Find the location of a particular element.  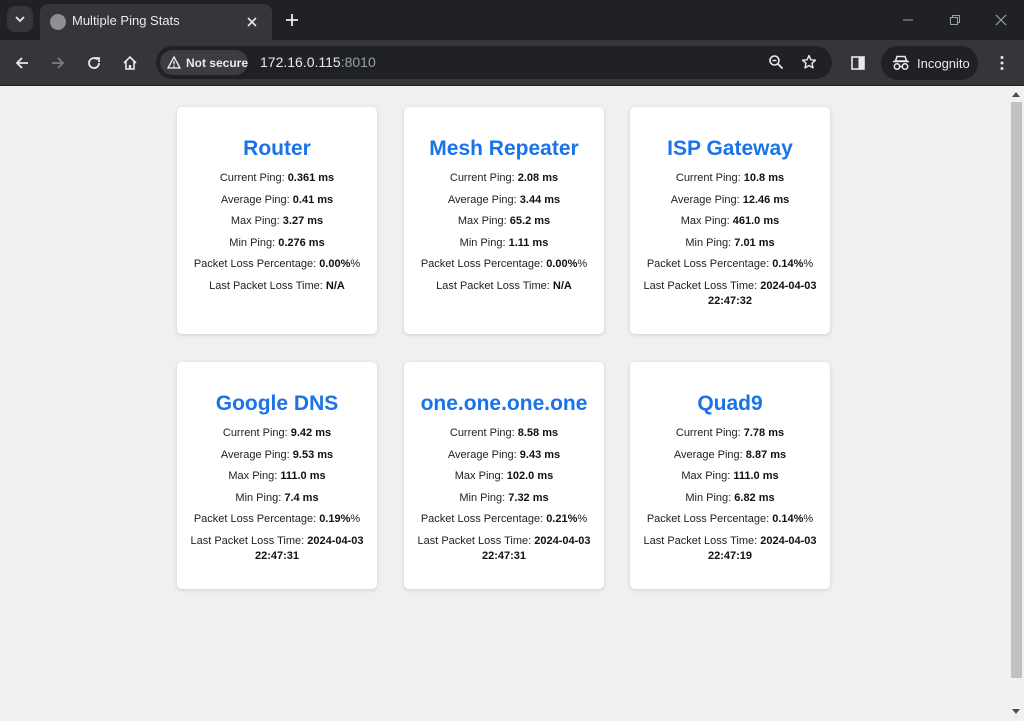

reload-button is located at coordinates (94, 63).